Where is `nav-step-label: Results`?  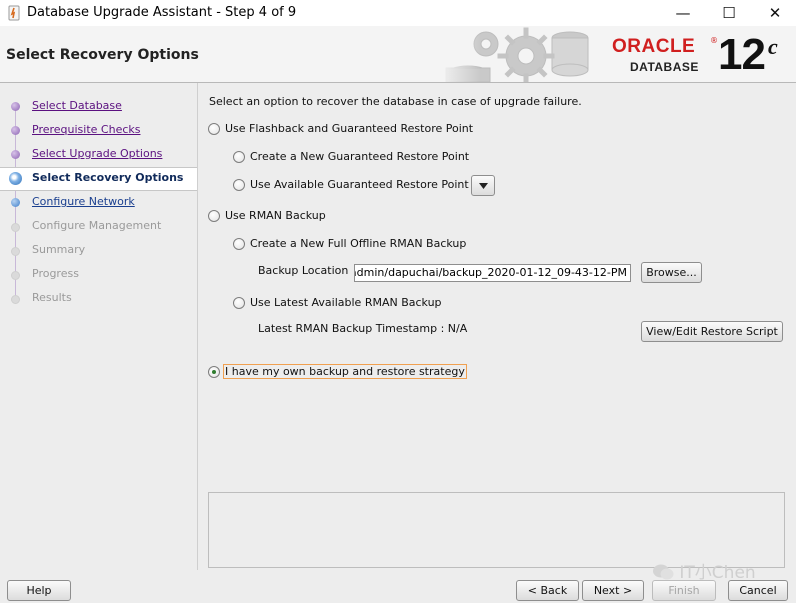
nav-step-label: Results is located at coordinates (52, 297).